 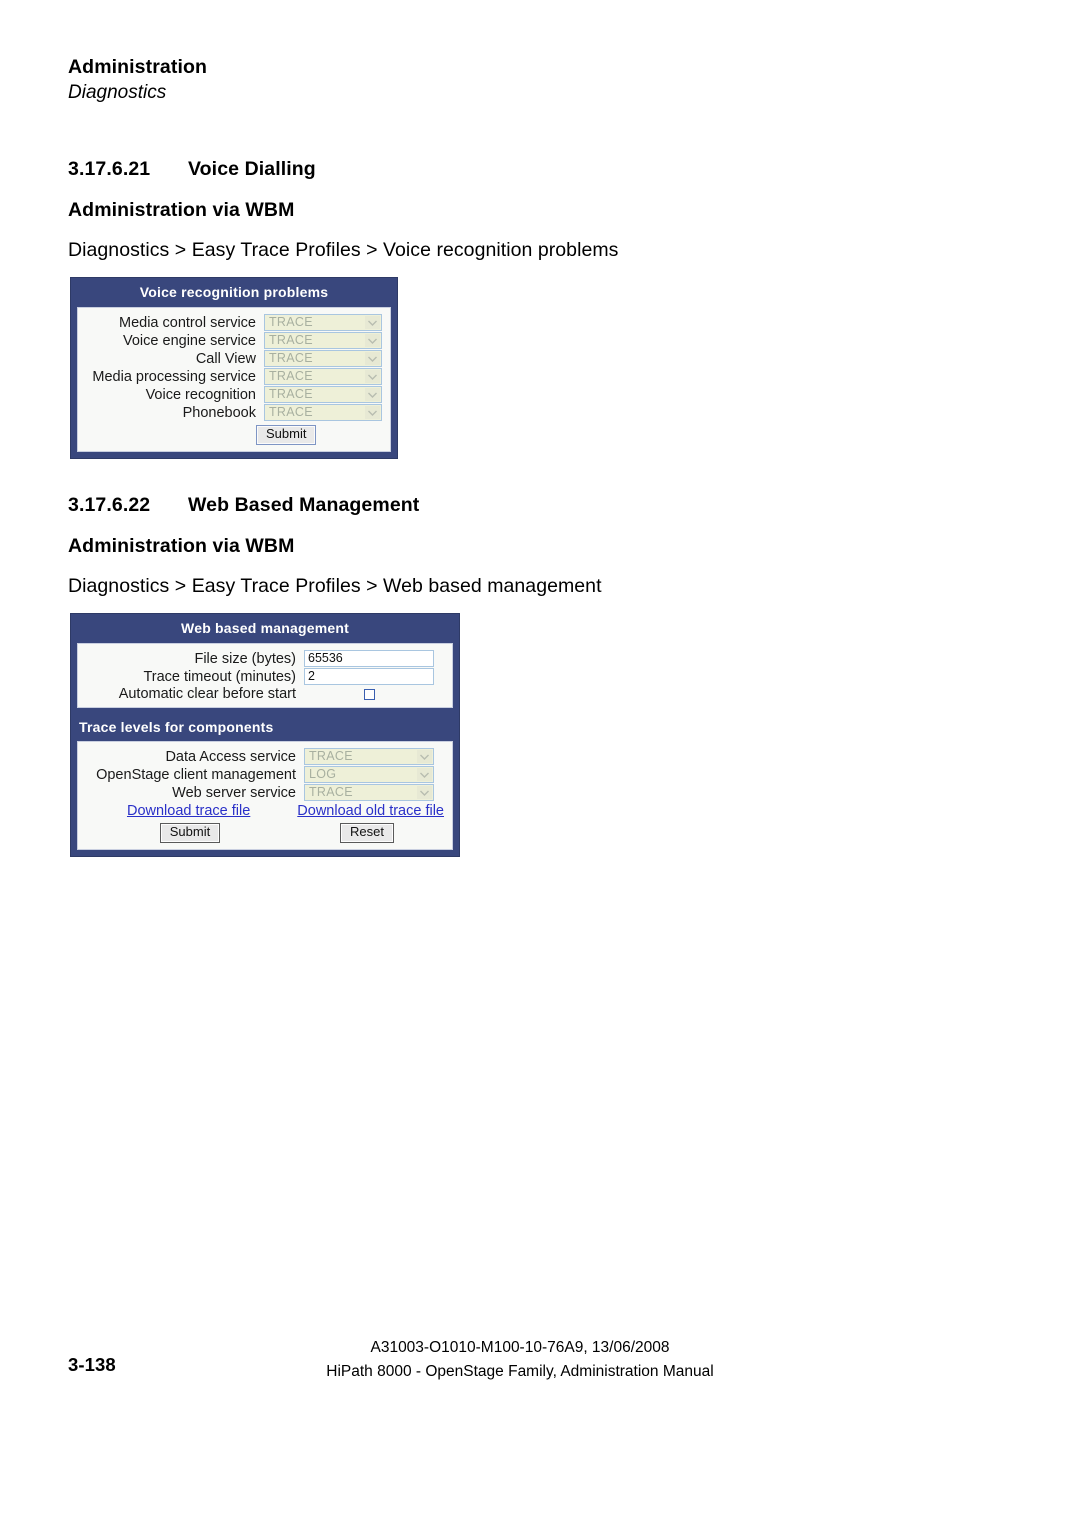 I want to click on input-value: 65536, so click(x=325, y=658).